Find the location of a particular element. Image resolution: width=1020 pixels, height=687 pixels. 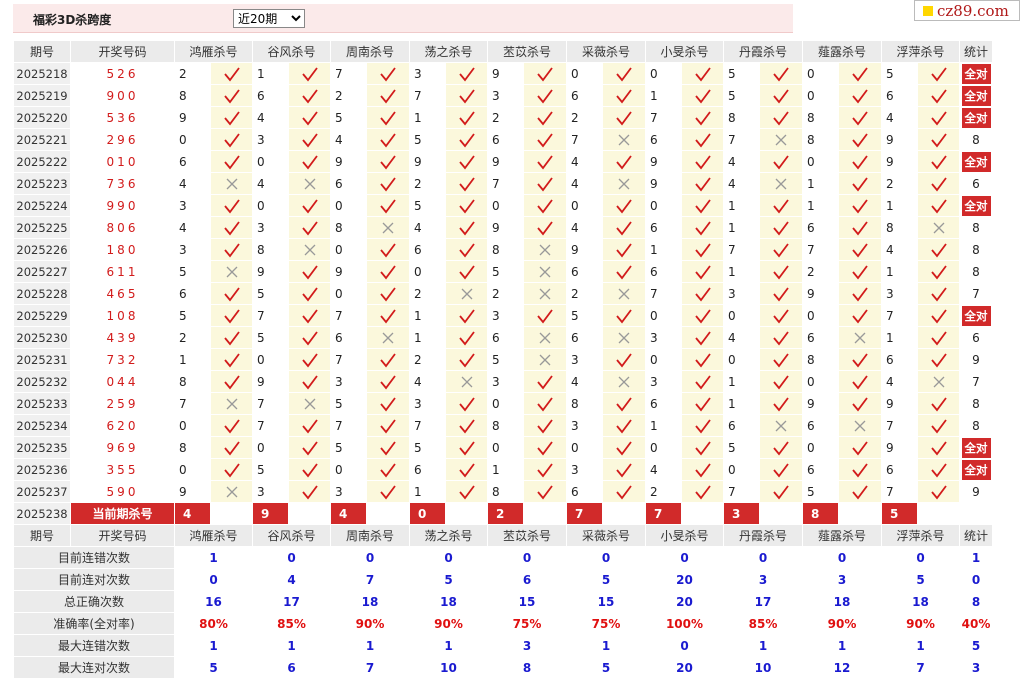

all-correct-badge: 全对 is located at coordinates (976, 315).